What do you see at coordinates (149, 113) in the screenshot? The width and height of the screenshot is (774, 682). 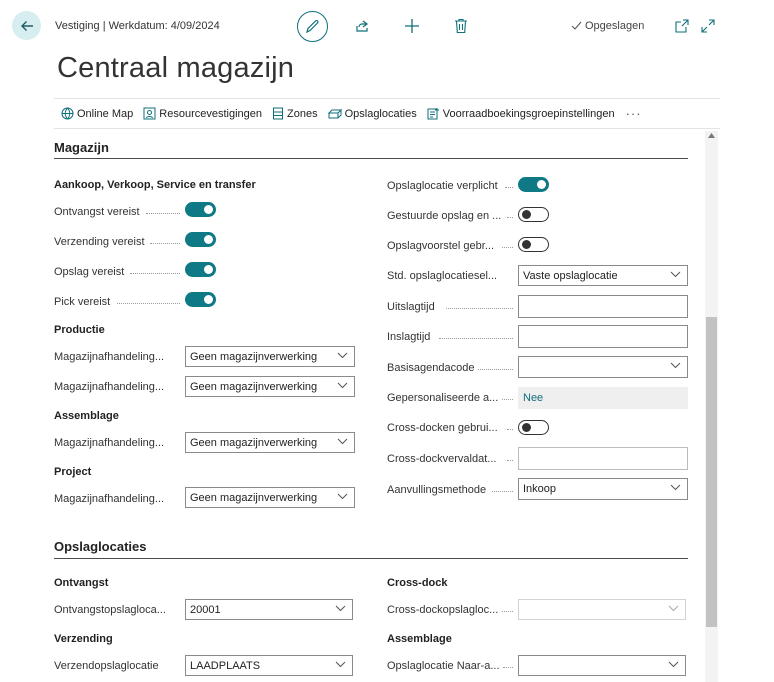 I see `resource-icon` at bounding box center [149, 113].